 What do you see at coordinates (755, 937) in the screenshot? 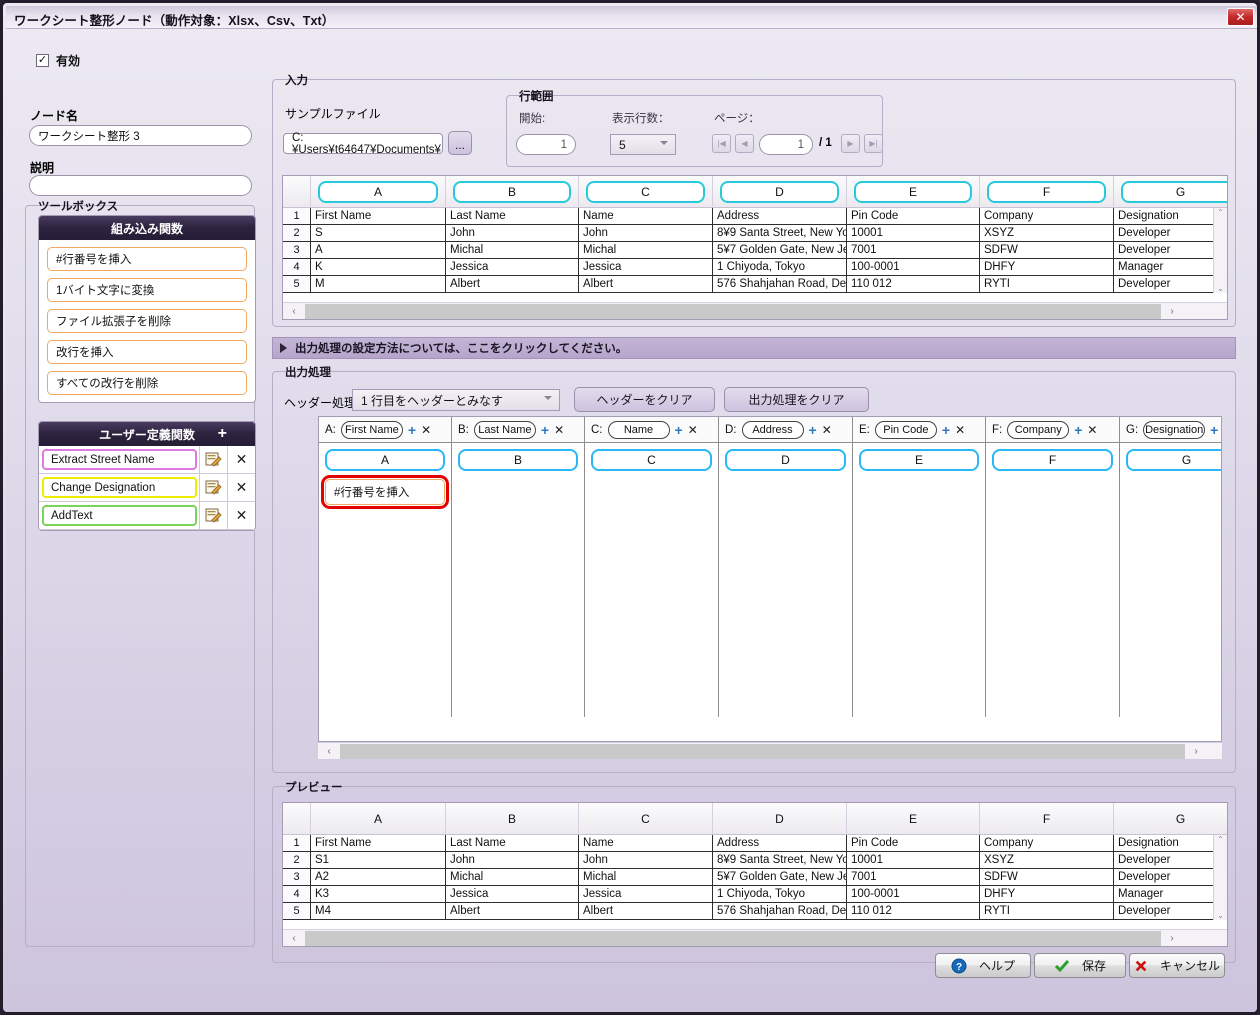
I see `table-hscrollbar: ‹ ›` at bounding box center [755, 937].